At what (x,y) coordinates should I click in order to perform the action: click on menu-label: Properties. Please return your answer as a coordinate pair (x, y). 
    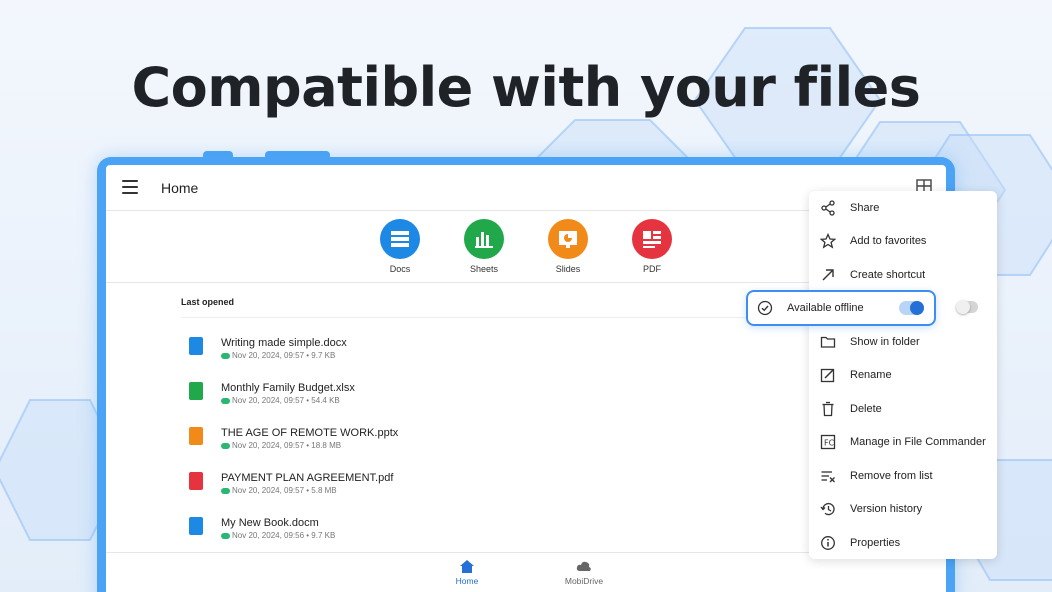
    Looking at the image, I should click on (875, 543).